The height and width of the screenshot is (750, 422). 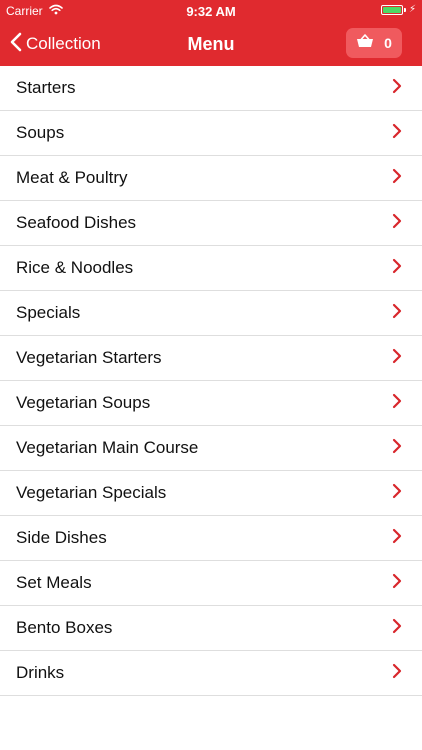 What do you see at coordinates (412, 9) in the screenshot?
I see `bolt-icon: ⚡` at bounding box center [412, 9].